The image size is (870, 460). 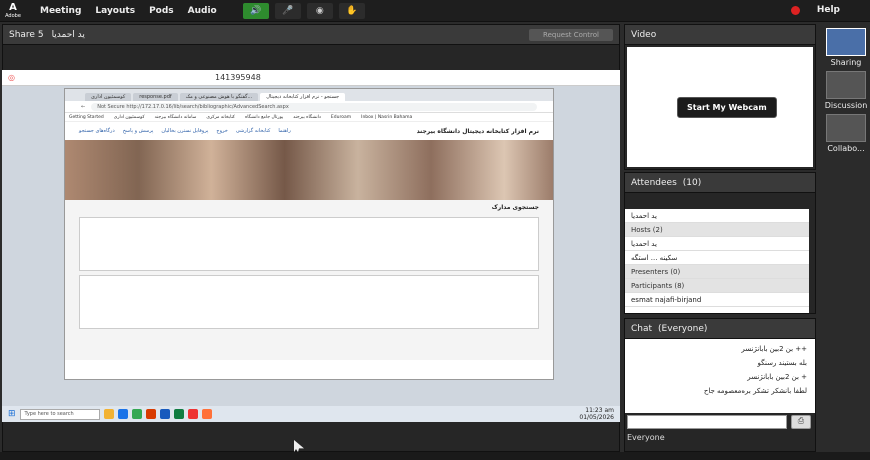 I want to click on send-icon: ⎙, so click(x=801, y=422).